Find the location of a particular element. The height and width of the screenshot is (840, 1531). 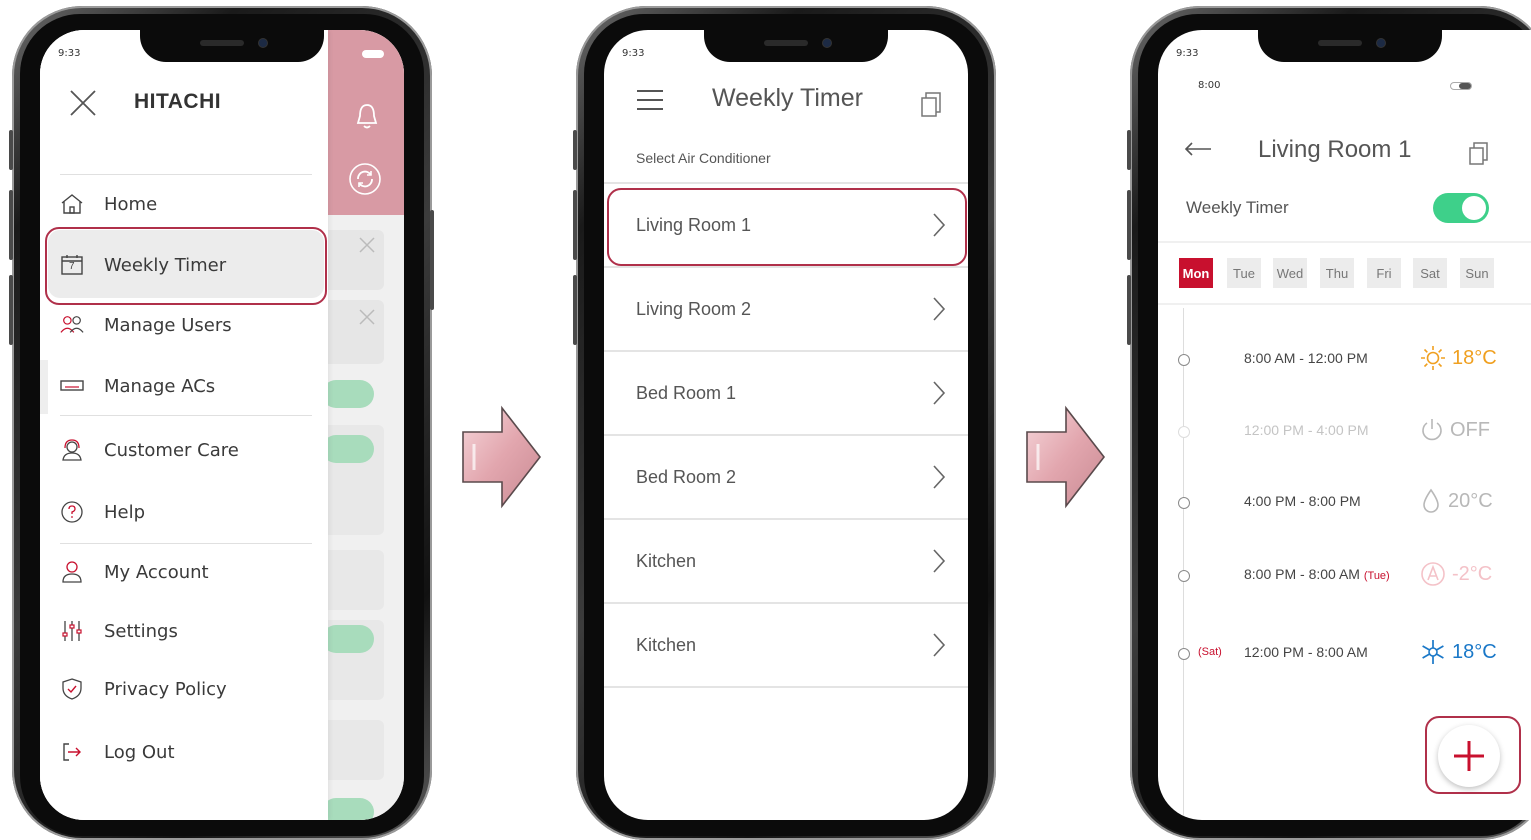

day-tab-wed: Wed is located at coordinates (1290, 273).